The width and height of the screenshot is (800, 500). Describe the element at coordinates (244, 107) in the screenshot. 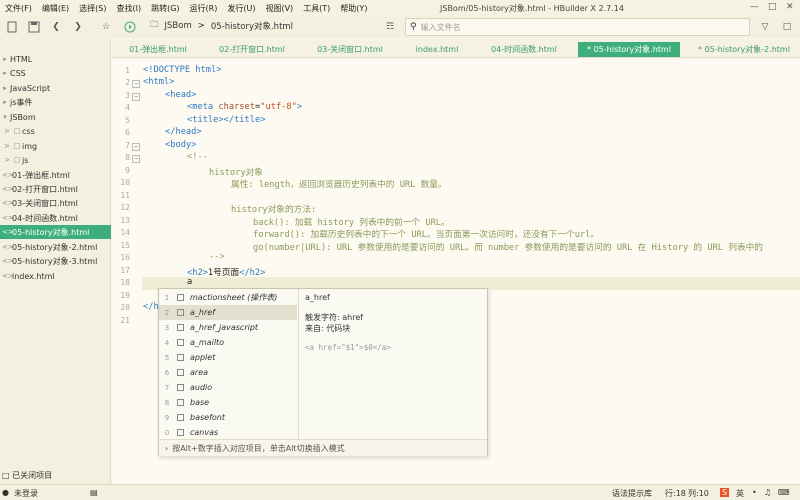

I see `code-line: <meta charset="utf-8">` at that location.